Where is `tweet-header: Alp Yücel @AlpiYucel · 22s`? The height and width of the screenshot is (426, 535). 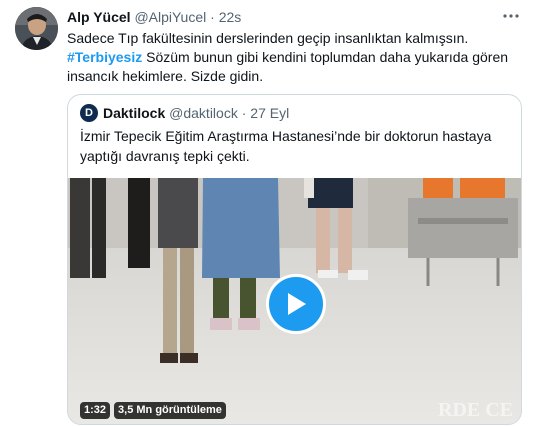 tweet-header: Alp Yücel @AlpiYucel · 22s is located at coordinates (154, 17).